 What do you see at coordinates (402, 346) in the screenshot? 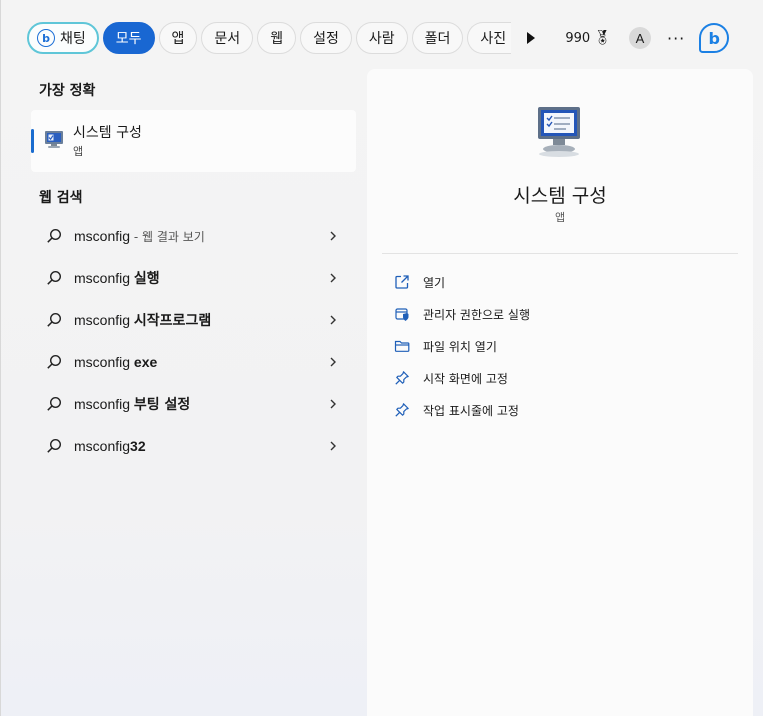
I see `folder-icon` at bounding box center [402, 346].